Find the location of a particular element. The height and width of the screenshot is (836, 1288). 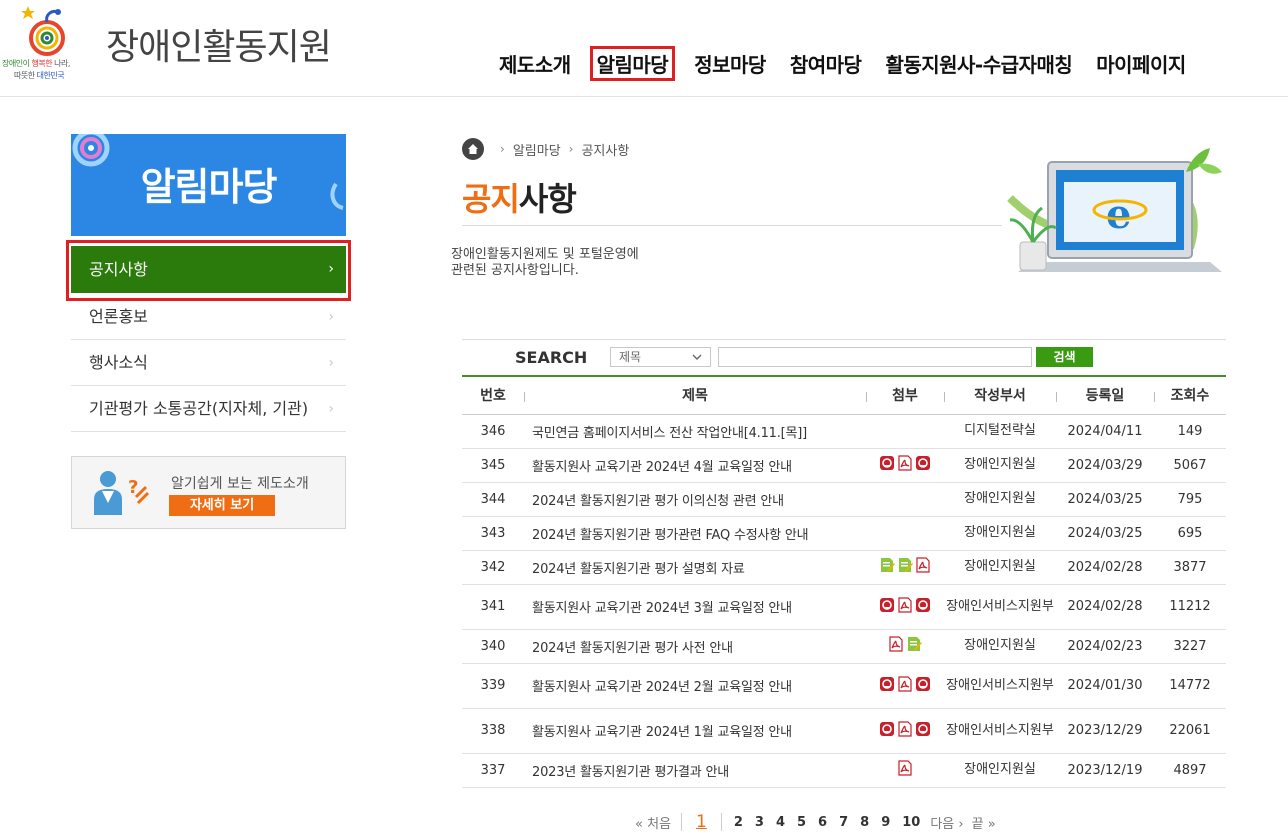

sidebar-item-label: 기관평가 소통공간(지자체, 기관) is located at coordinates (199, 408).